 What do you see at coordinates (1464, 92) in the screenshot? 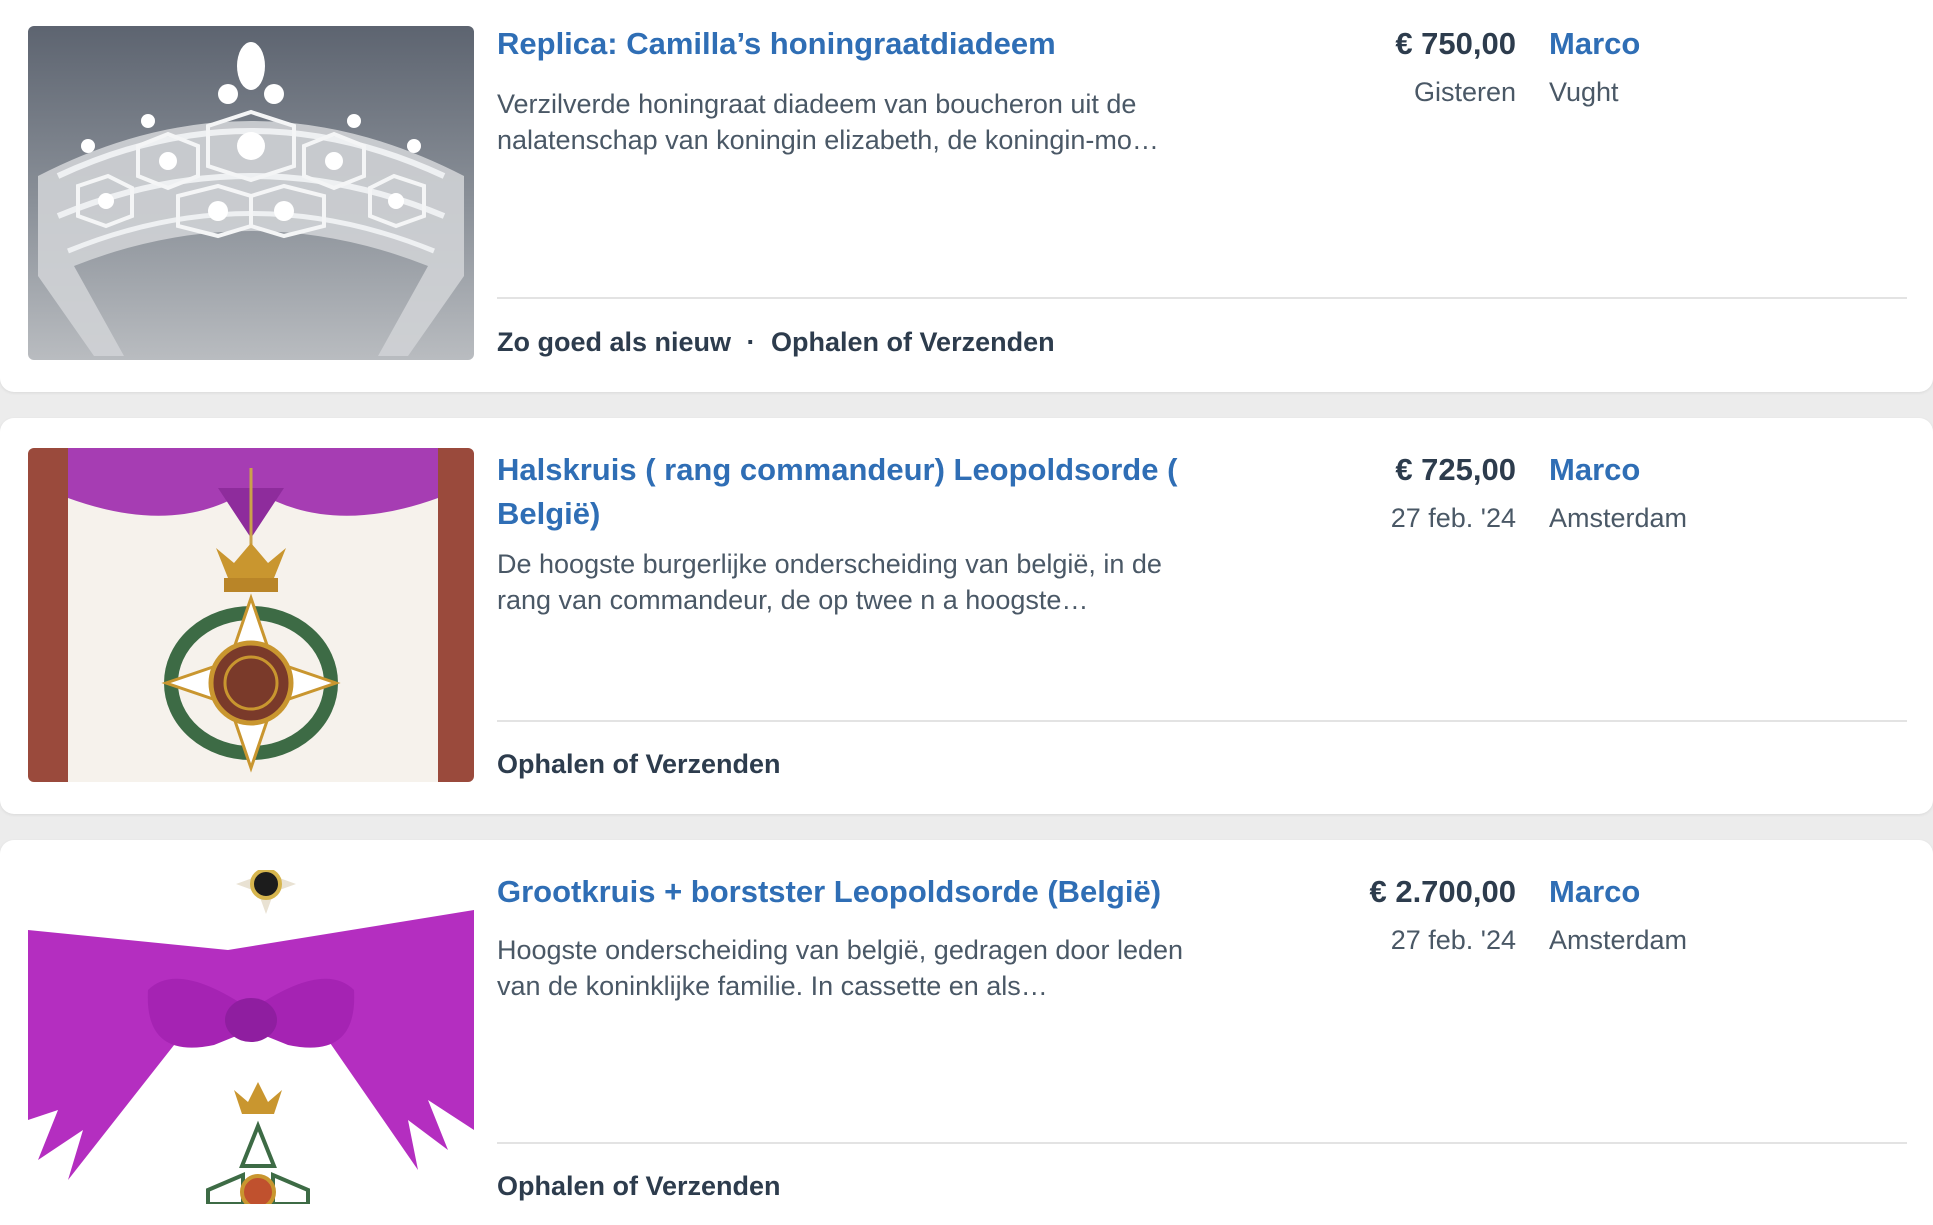
I see `listing-date: Gisteren` at bounding box center [1464, 92].